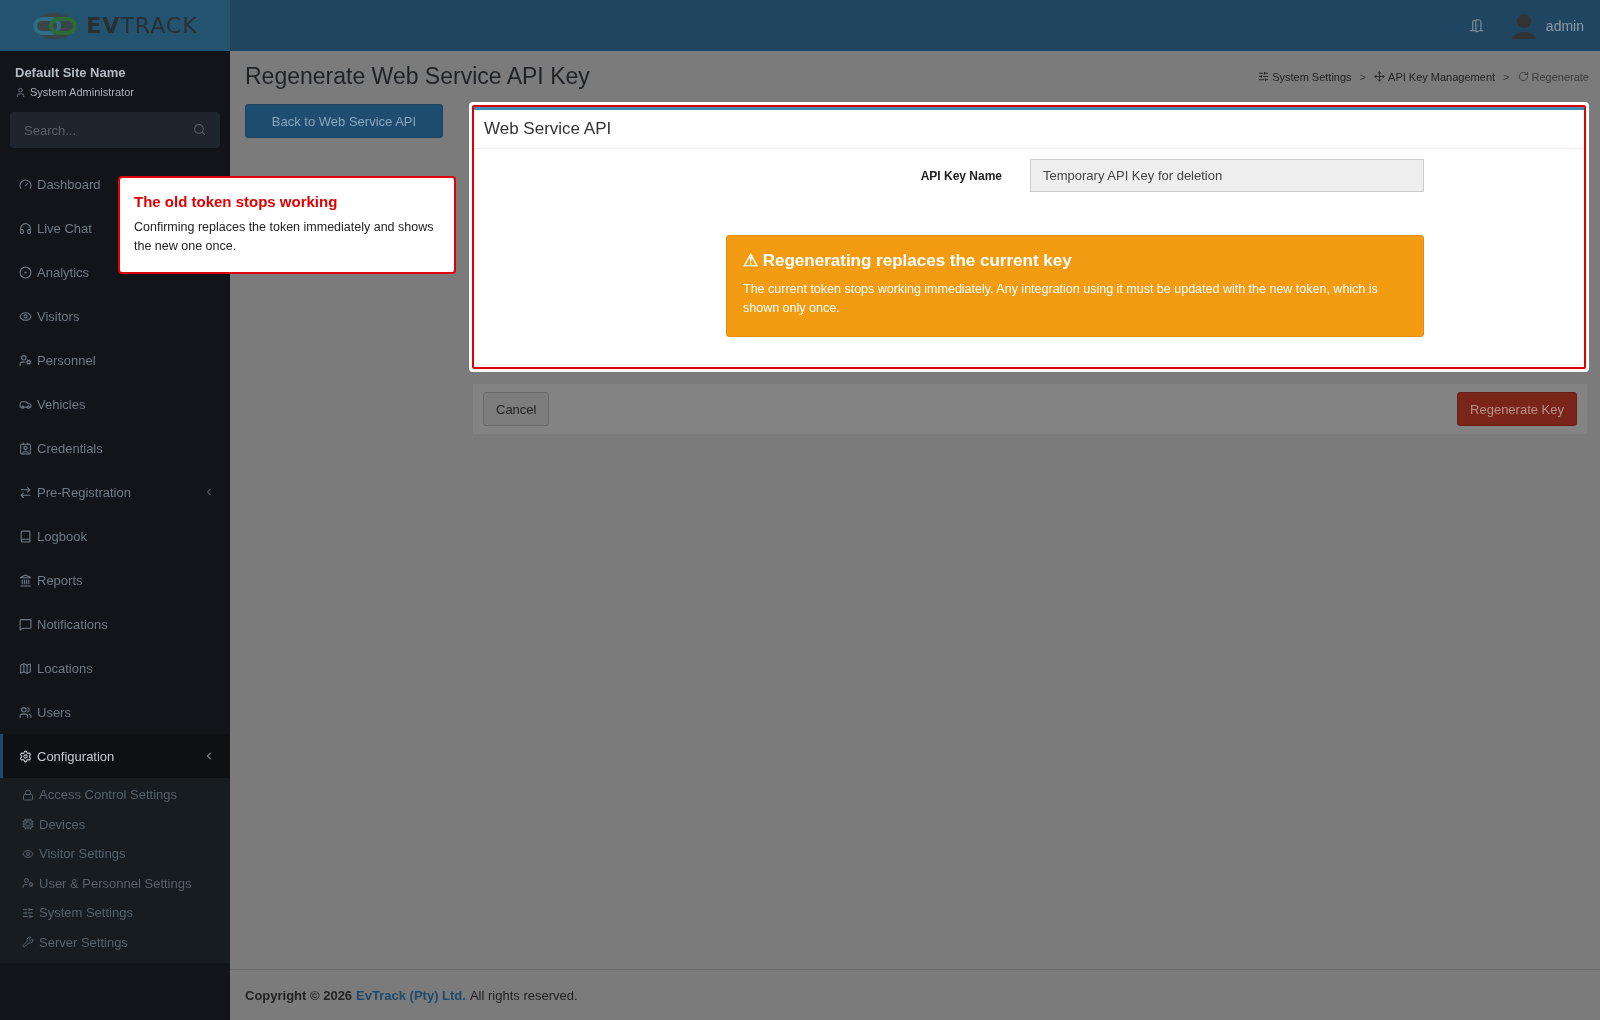 This screenshot has width=1600, height=1020. I want to click on logout-icon, so click(1476, 25).